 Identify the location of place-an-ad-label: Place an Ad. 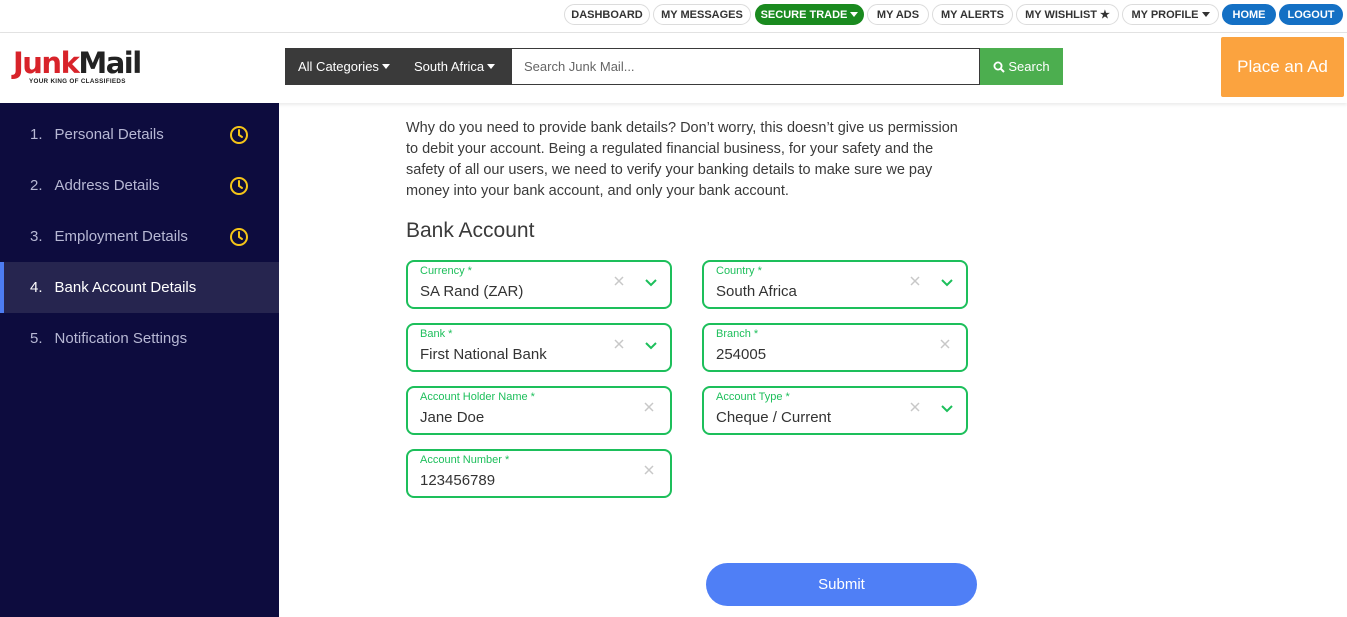
(1282, 66).